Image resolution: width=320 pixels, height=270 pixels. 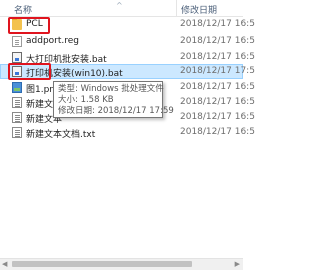 I want to click on file-date: 2018/12/17 17:5, so click(x=217, y=71).